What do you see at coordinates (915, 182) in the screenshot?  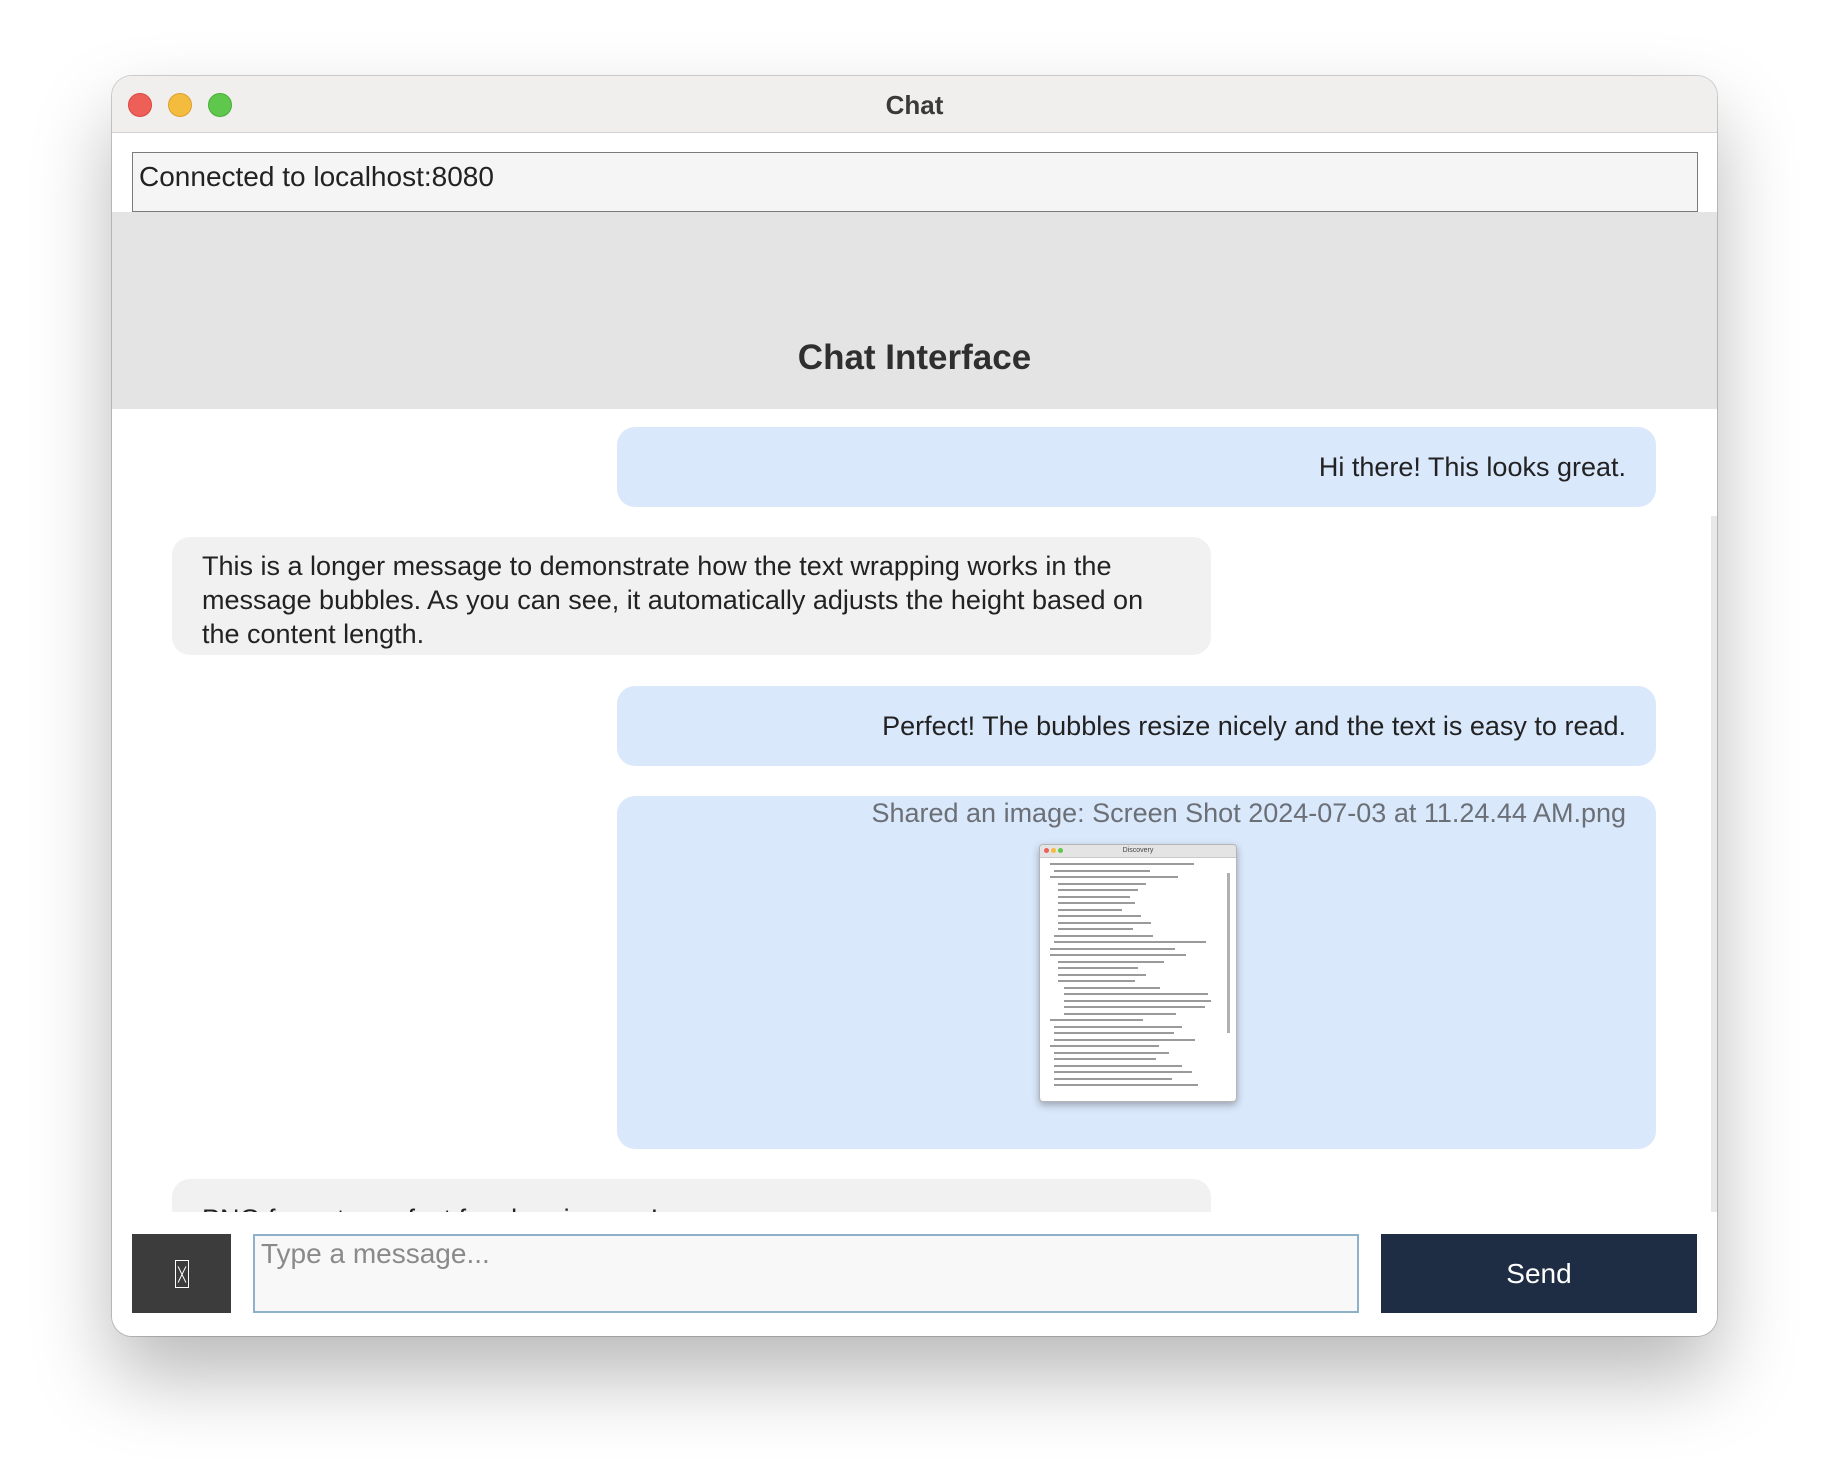 I see `connection-status-field: Connected to localhost:8080` at bounding box center [915, 182].